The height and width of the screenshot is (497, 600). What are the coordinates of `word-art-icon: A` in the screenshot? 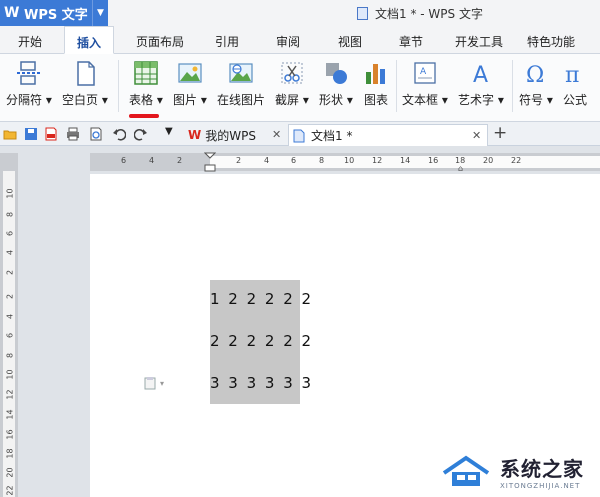 It's located at (481, 73).